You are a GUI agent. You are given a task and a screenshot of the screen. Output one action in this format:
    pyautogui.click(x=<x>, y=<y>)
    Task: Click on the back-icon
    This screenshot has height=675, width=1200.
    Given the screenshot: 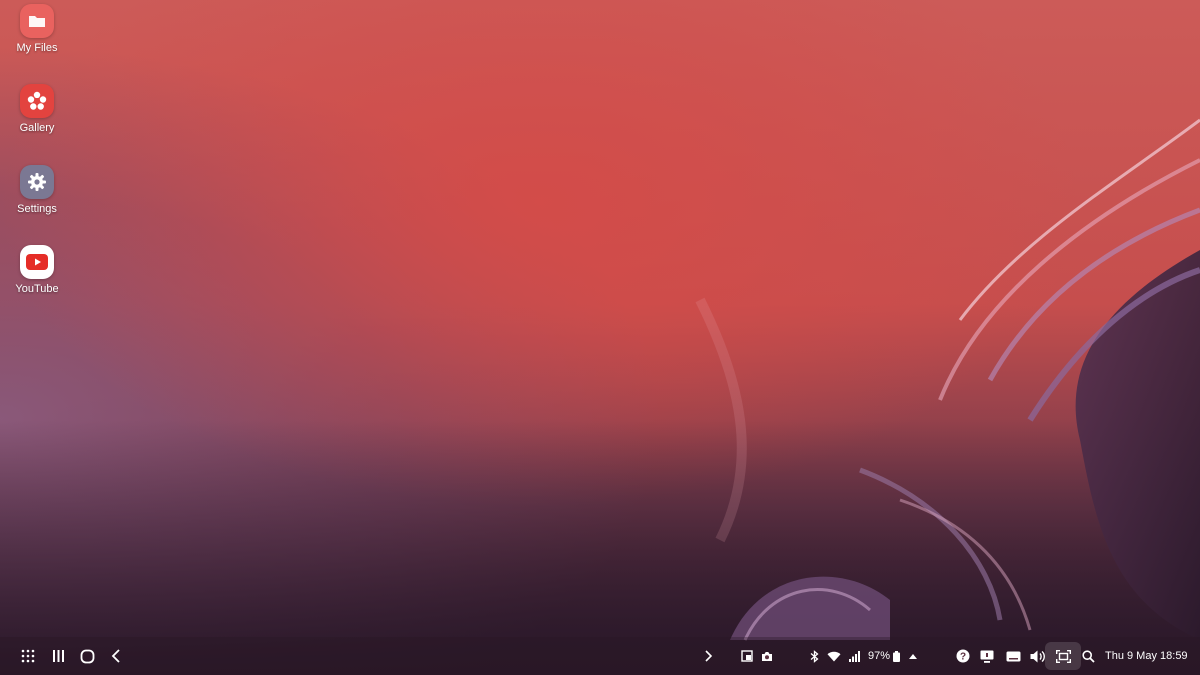 What is the action you would take?
    pyautogui.click(x=115, y=656)
    